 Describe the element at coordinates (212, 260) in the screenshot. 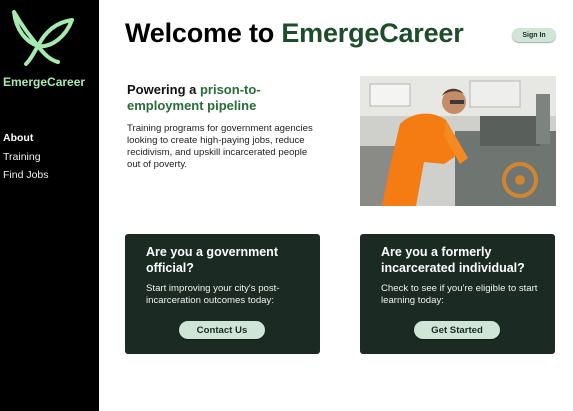

I see `card-heading: Are you a government official?` at that location.